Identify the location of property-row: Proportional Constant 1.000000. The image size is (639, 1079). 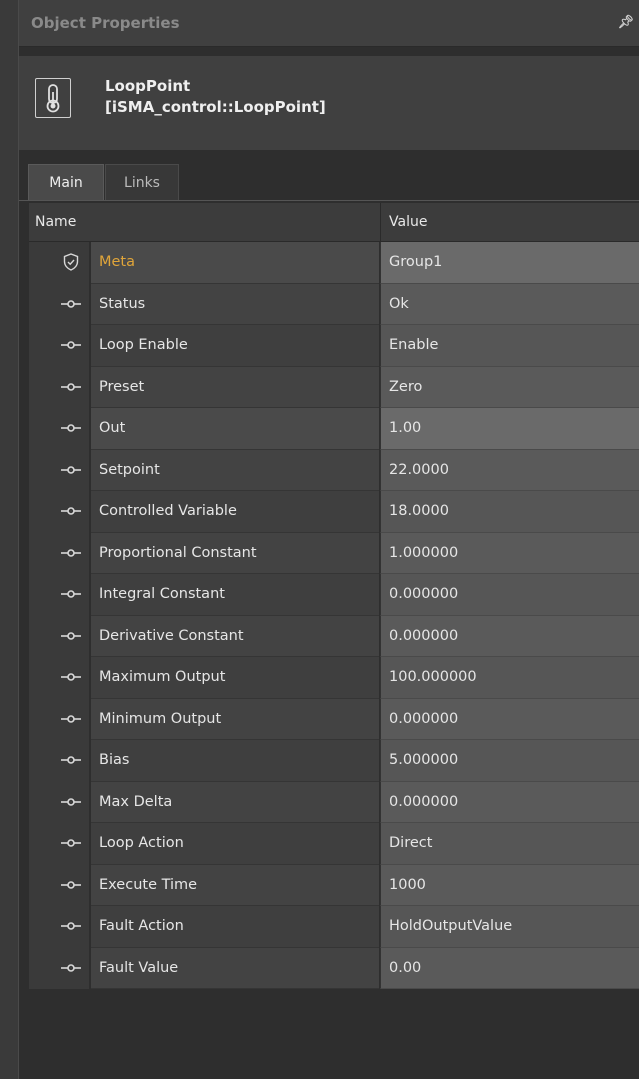
(334, 553).